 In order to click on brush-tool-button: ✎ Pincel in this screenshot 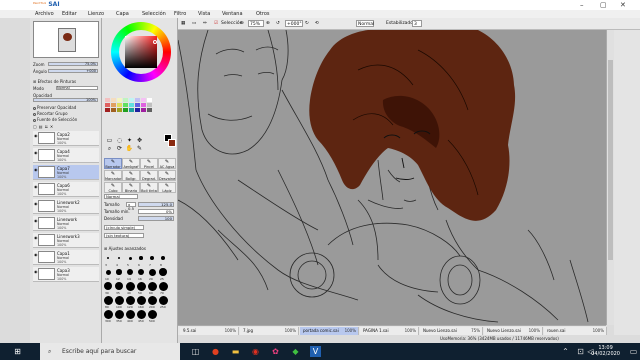, I will do `click(149, 163)`.